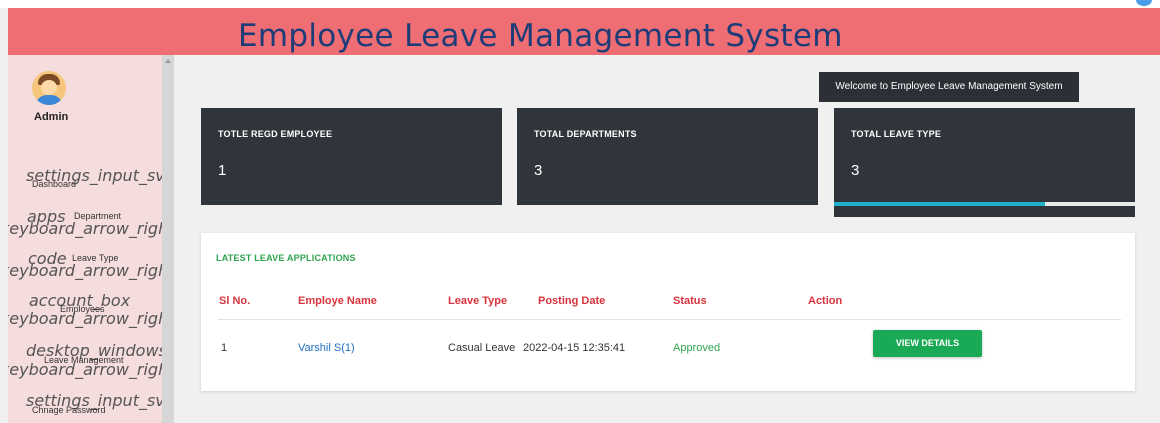 The height and width of the screenshot is (423, 1160). Describe the element at coordinates (697, 348) in the screenshot. I see `status-badge: Approved` at that location.